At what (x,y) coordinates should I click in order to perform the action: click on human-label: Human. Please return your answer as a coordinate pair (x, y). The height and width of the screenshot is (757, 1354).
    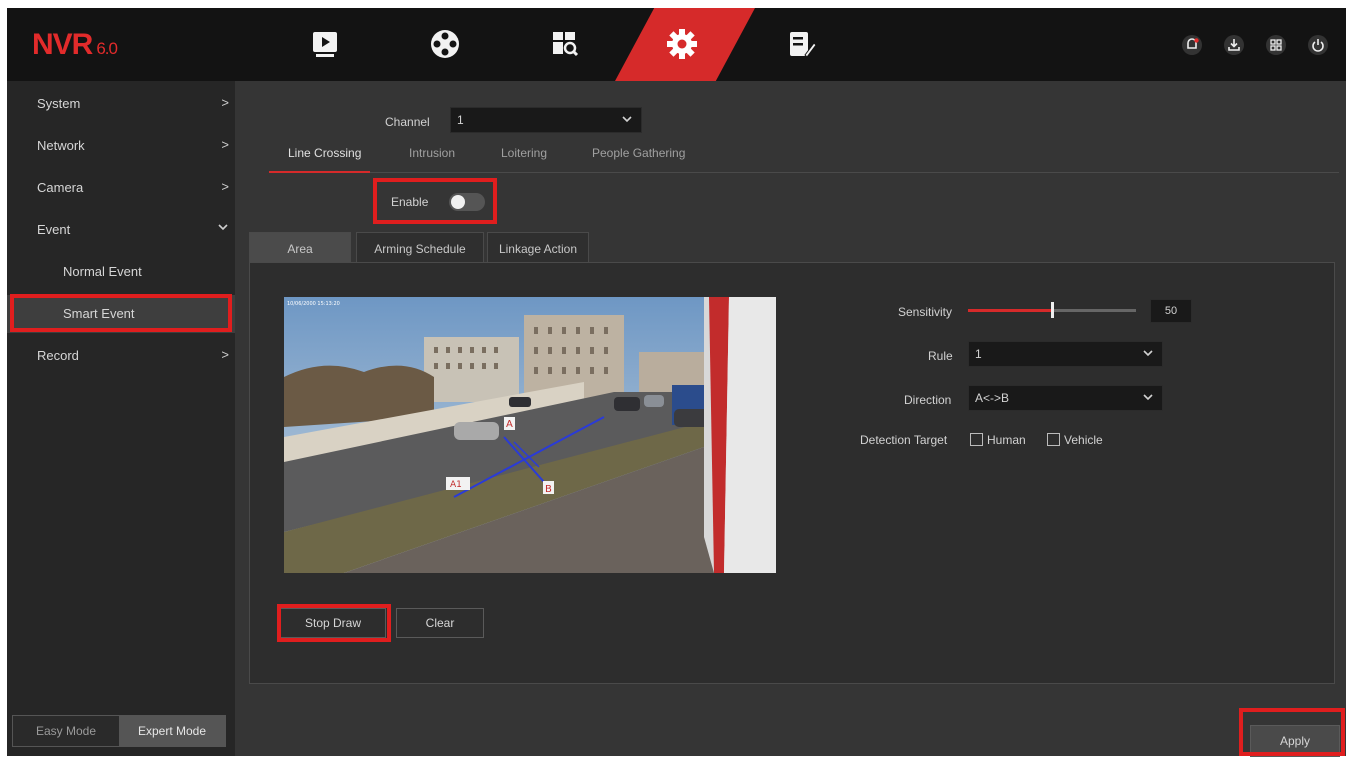
    Looking at the image, I should click on (1006, 440).